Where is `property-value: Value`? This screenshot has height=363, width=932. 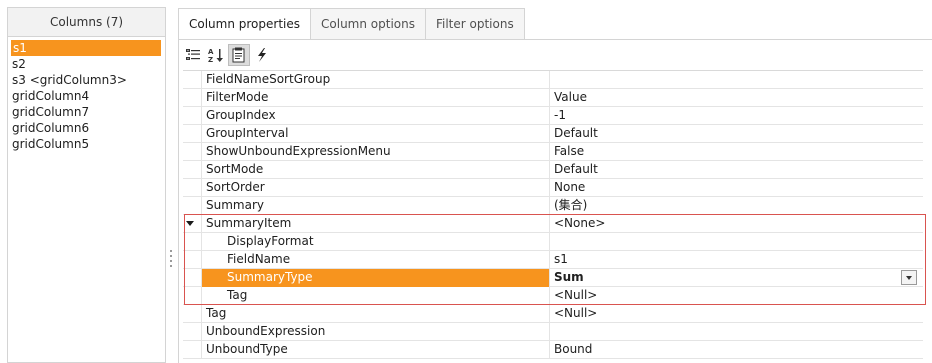 property-value: Value is located at coordinates (734, 98).